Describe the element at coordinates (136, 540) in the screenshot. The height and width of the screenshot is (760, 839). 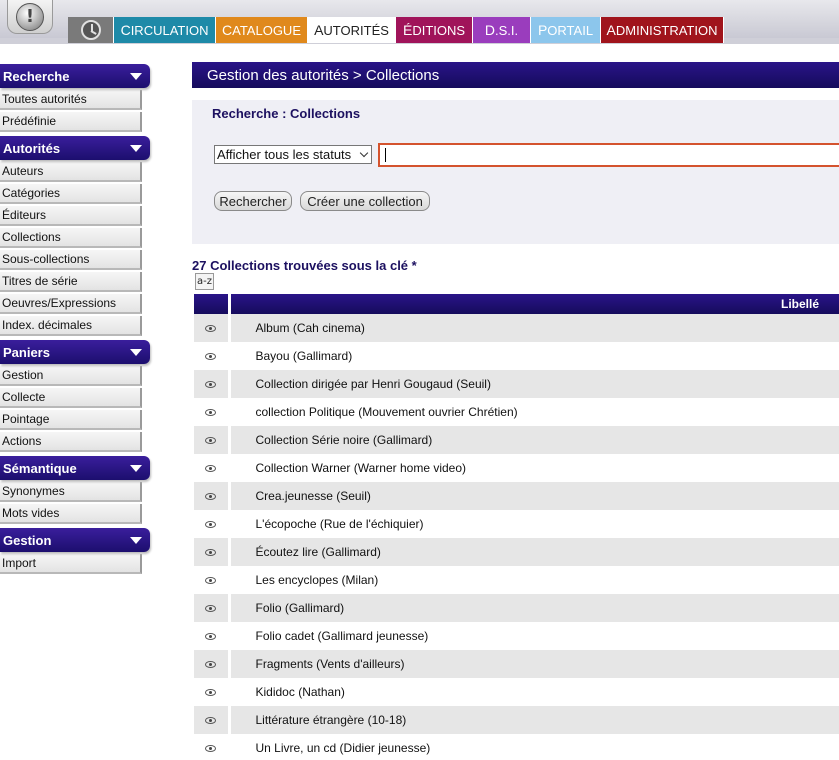
I see `triangle-down-icon` at that location.